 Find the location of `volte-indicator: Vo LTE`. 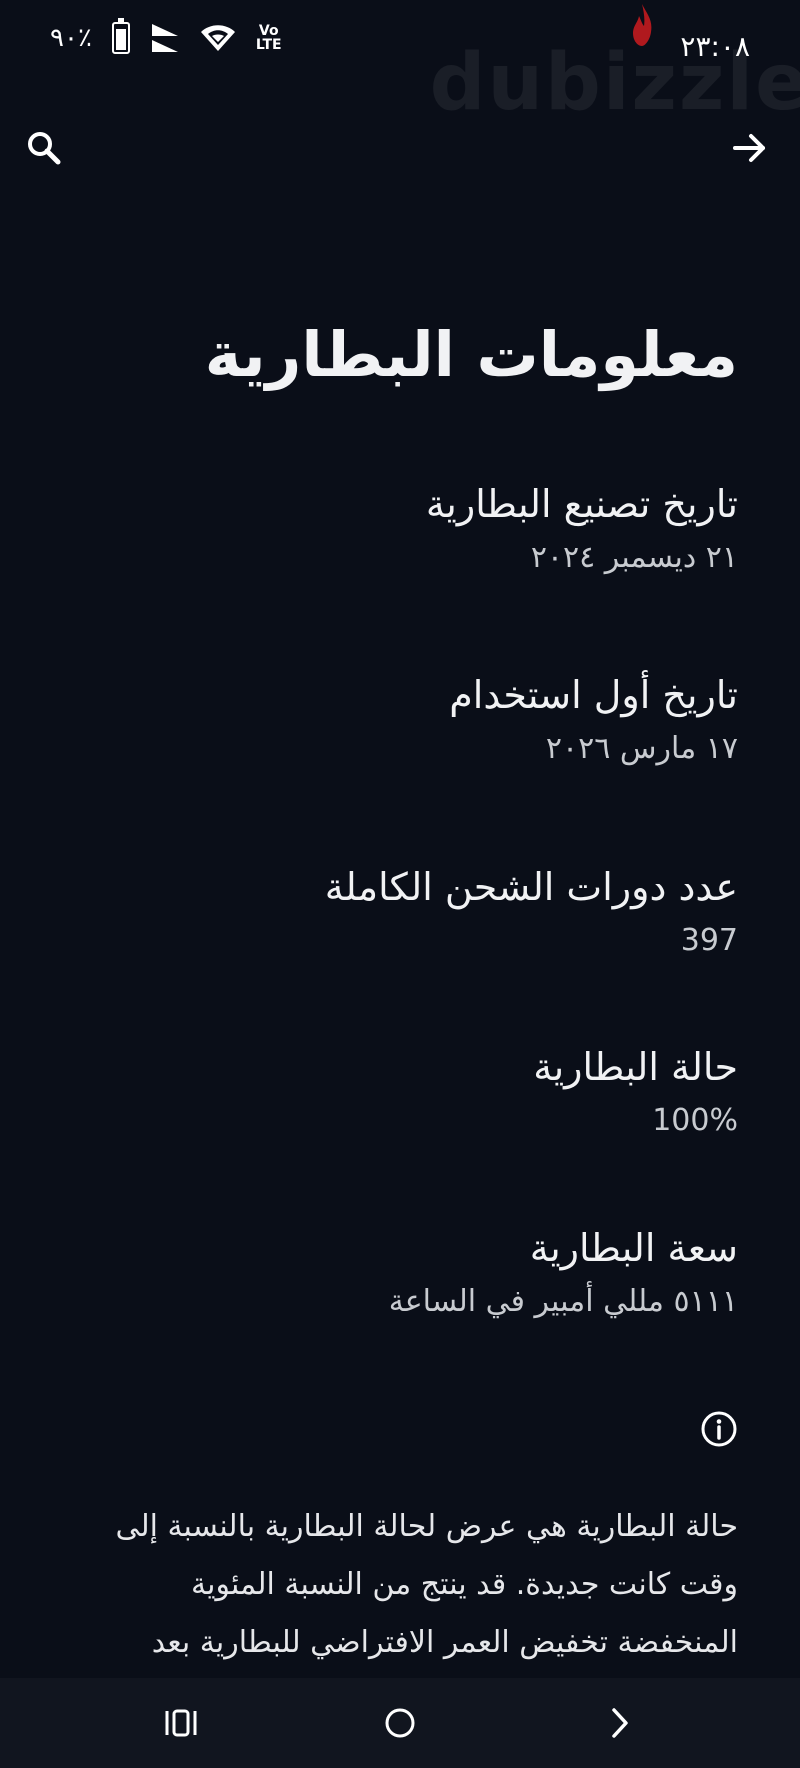

volte-indicator: Vo LTE is located at coordinates (268, 38).